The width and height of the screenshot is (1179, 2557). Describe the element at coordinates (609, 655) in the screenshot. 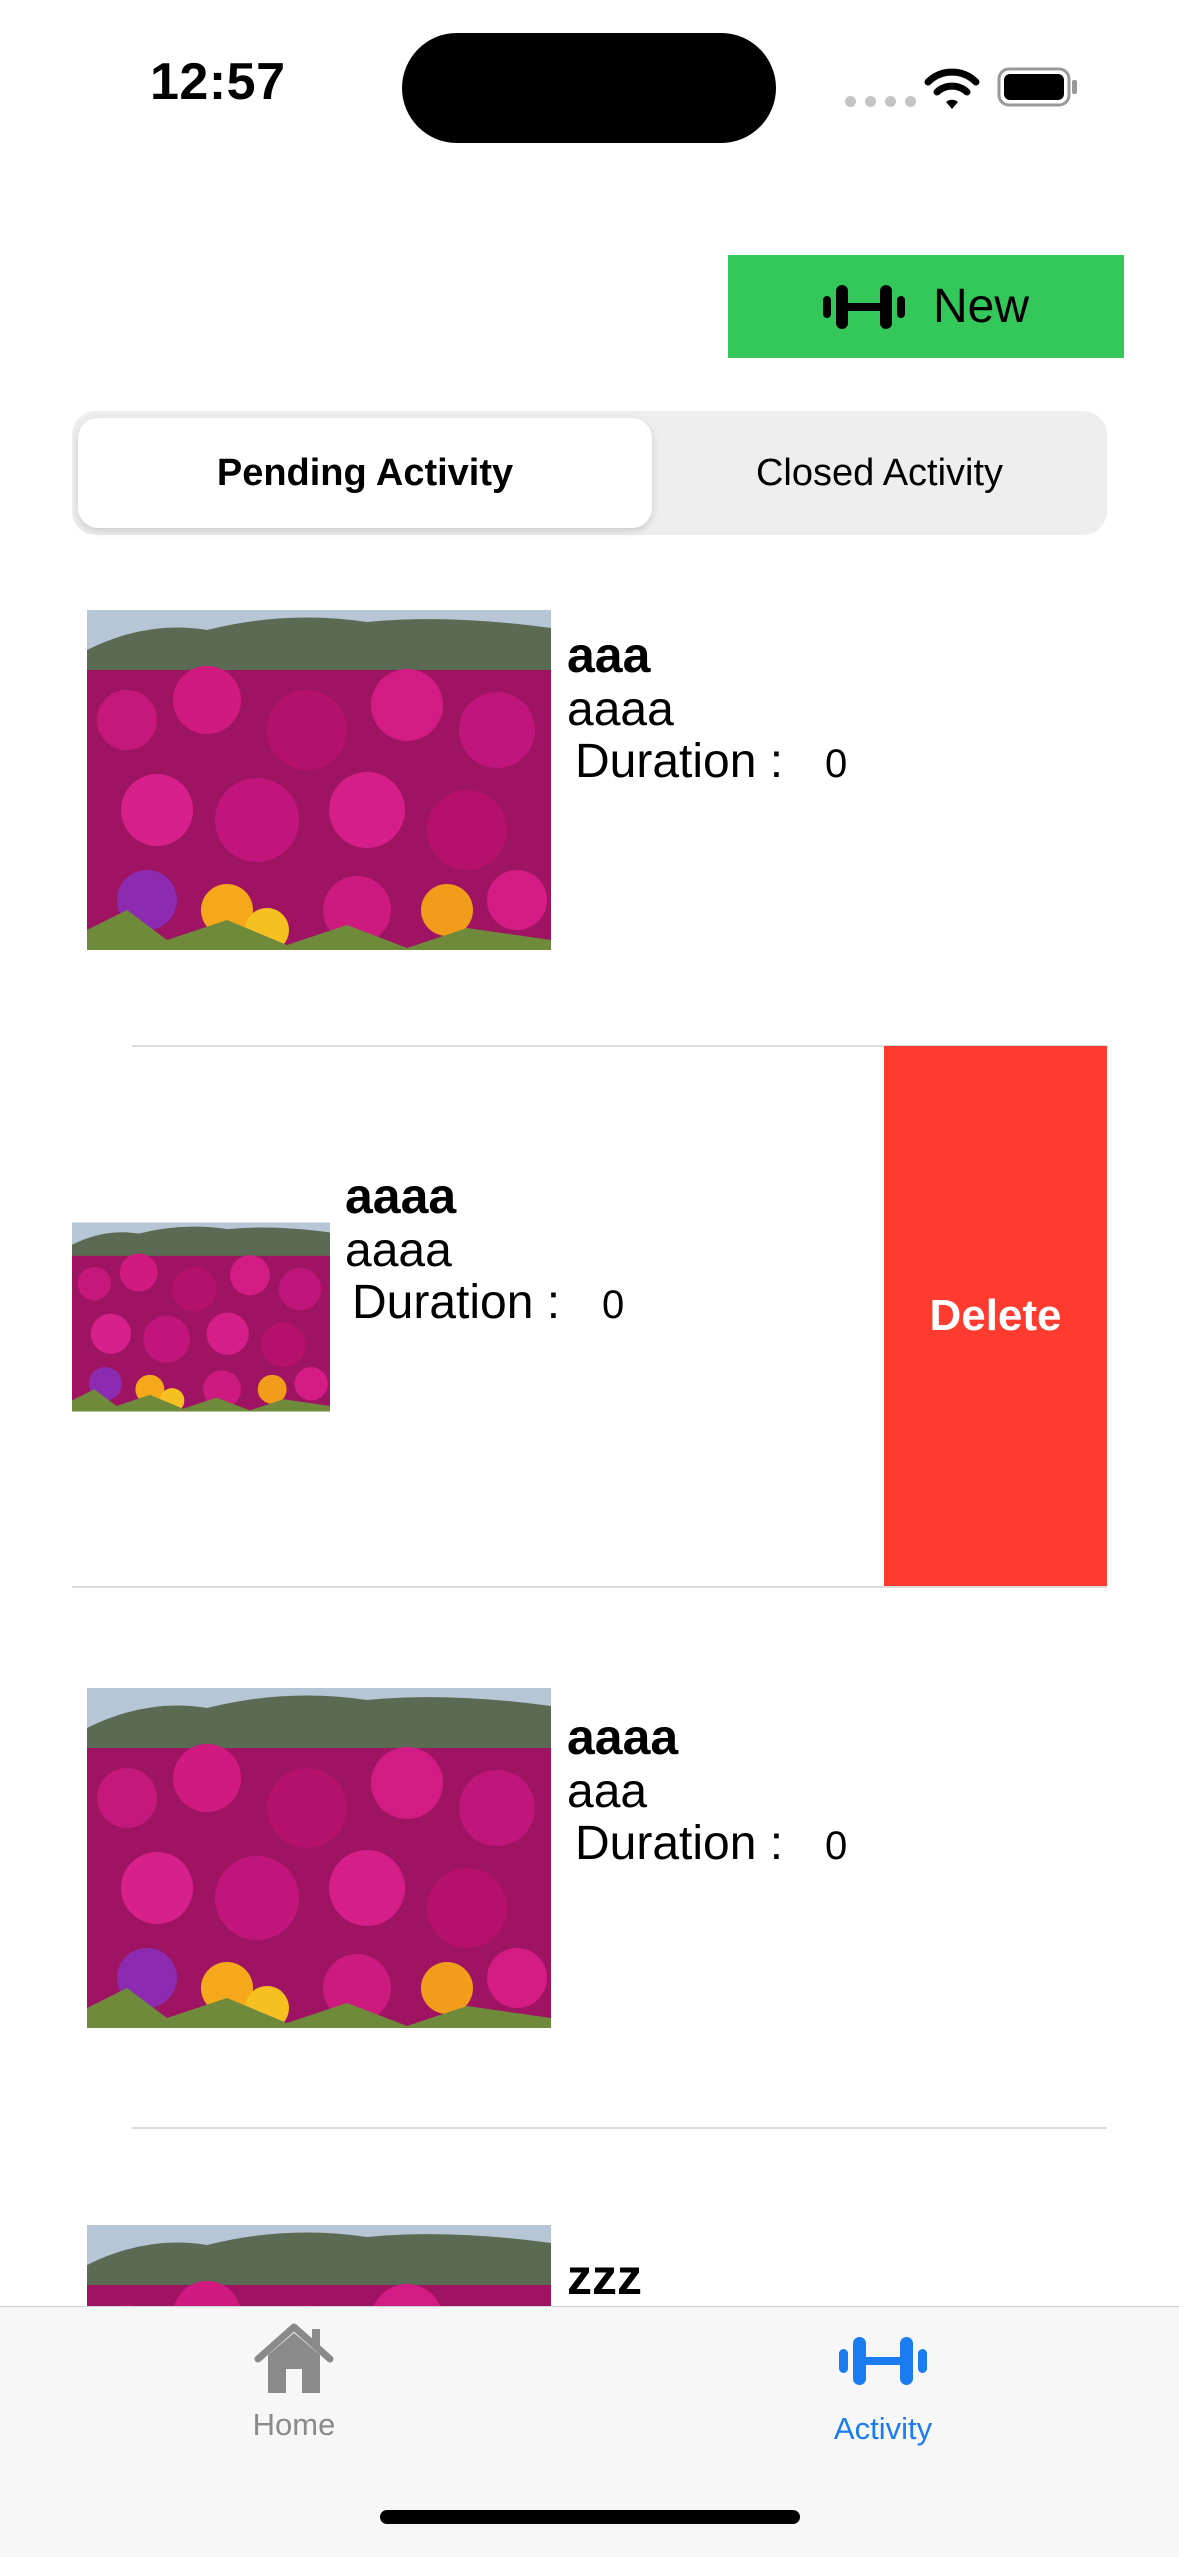

I see `activity-title: aaa` at that location.